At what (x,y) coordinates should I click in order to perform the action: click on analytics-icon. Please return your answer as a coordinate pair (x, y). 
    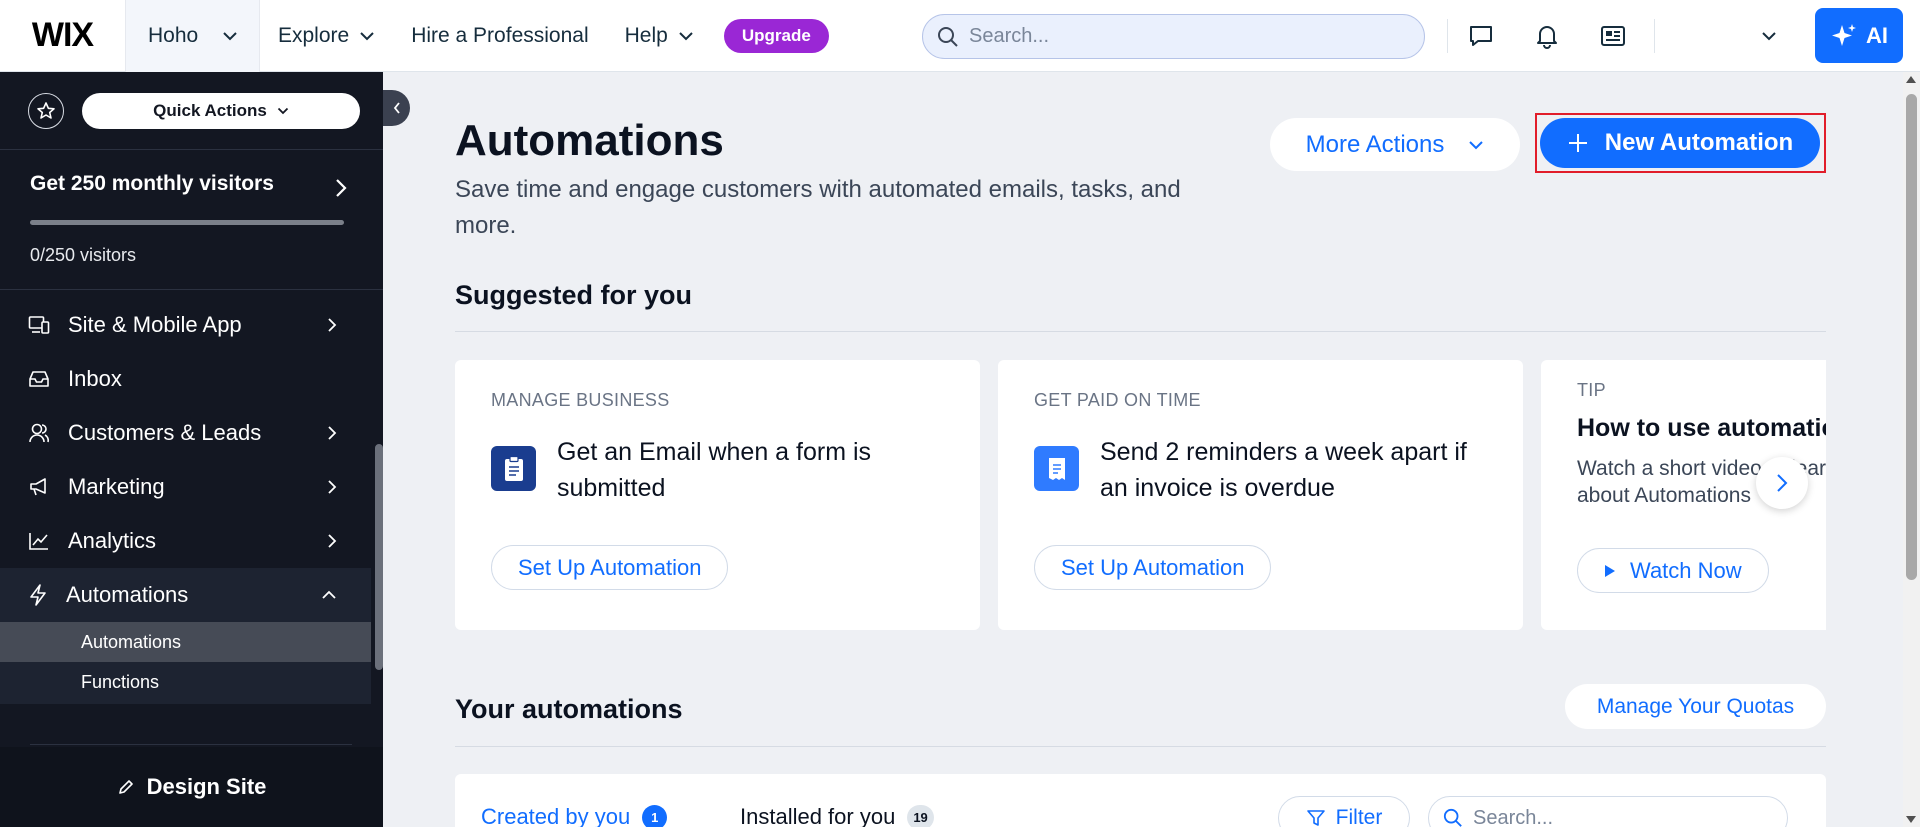
    Looking at the image, I should click on (38, 541).